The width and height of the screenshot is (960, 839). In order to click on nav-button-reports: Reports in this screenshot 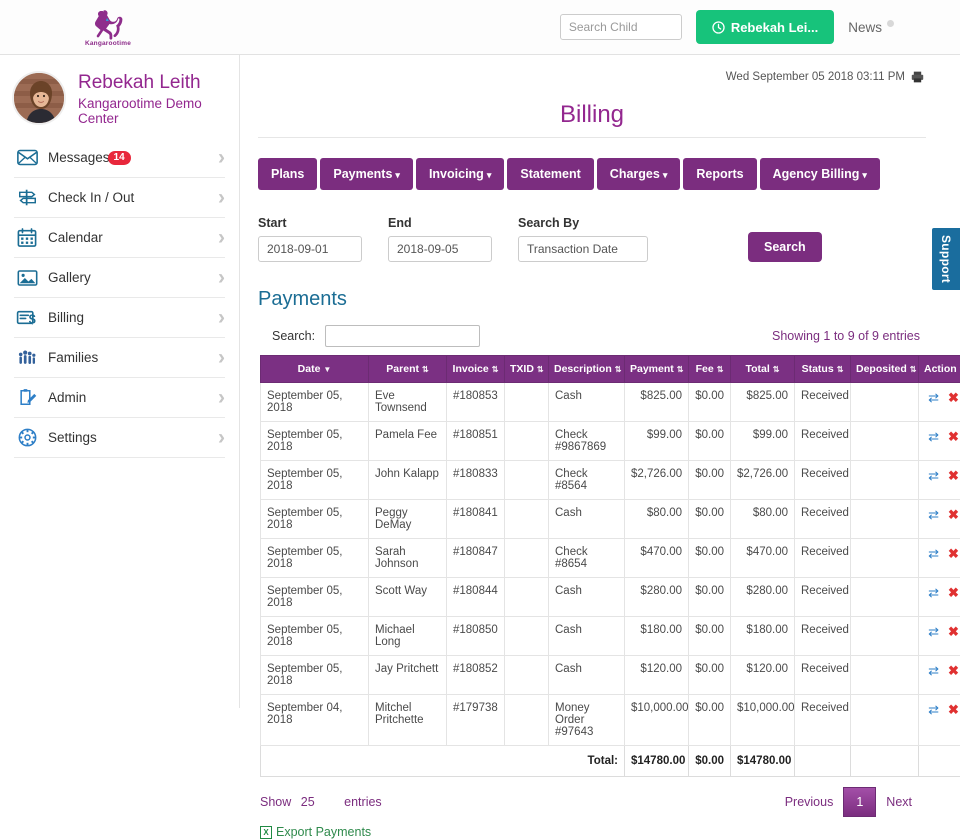, I will do `click(719, 174)`.